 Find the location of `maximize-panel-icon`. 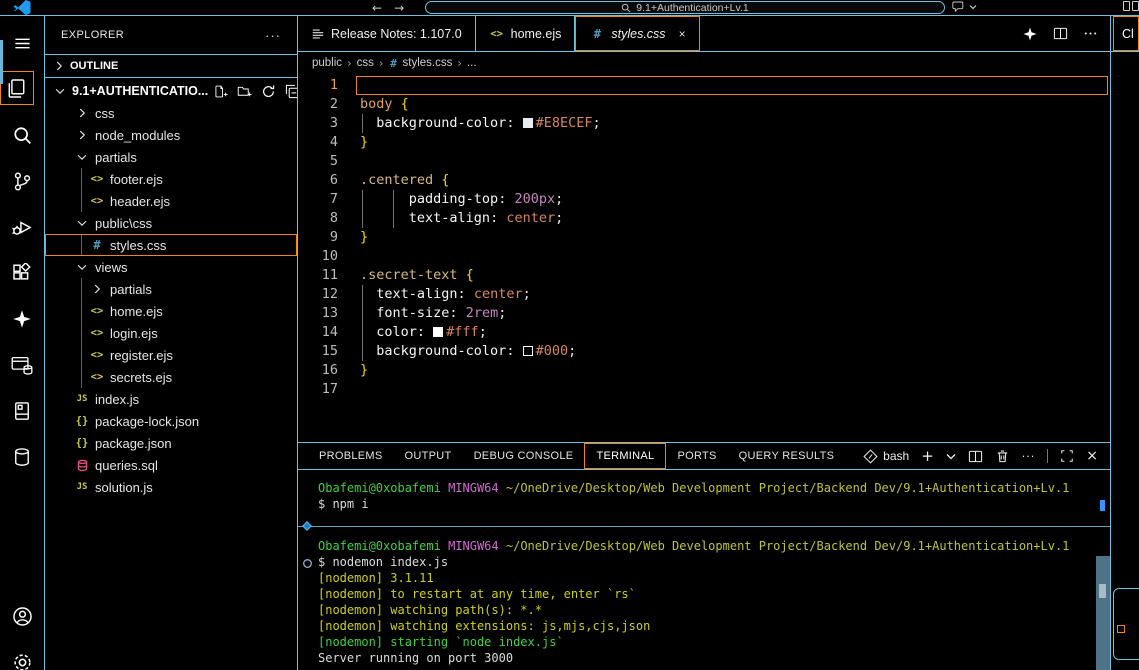

maximize-panel-icon is located at coordinates (1067, 456).